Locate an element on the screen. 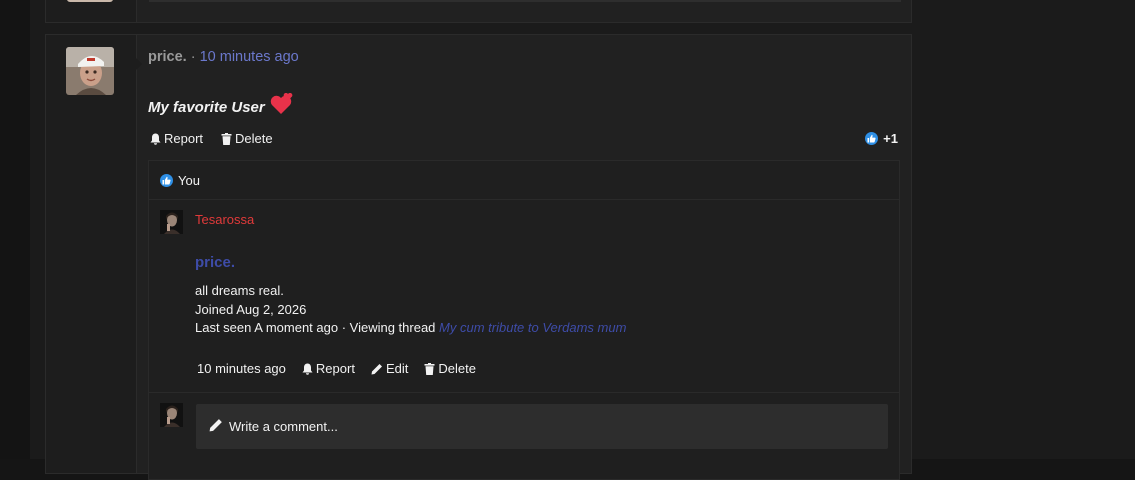  post-message: My favorite User is located at coordinates (220, 105).